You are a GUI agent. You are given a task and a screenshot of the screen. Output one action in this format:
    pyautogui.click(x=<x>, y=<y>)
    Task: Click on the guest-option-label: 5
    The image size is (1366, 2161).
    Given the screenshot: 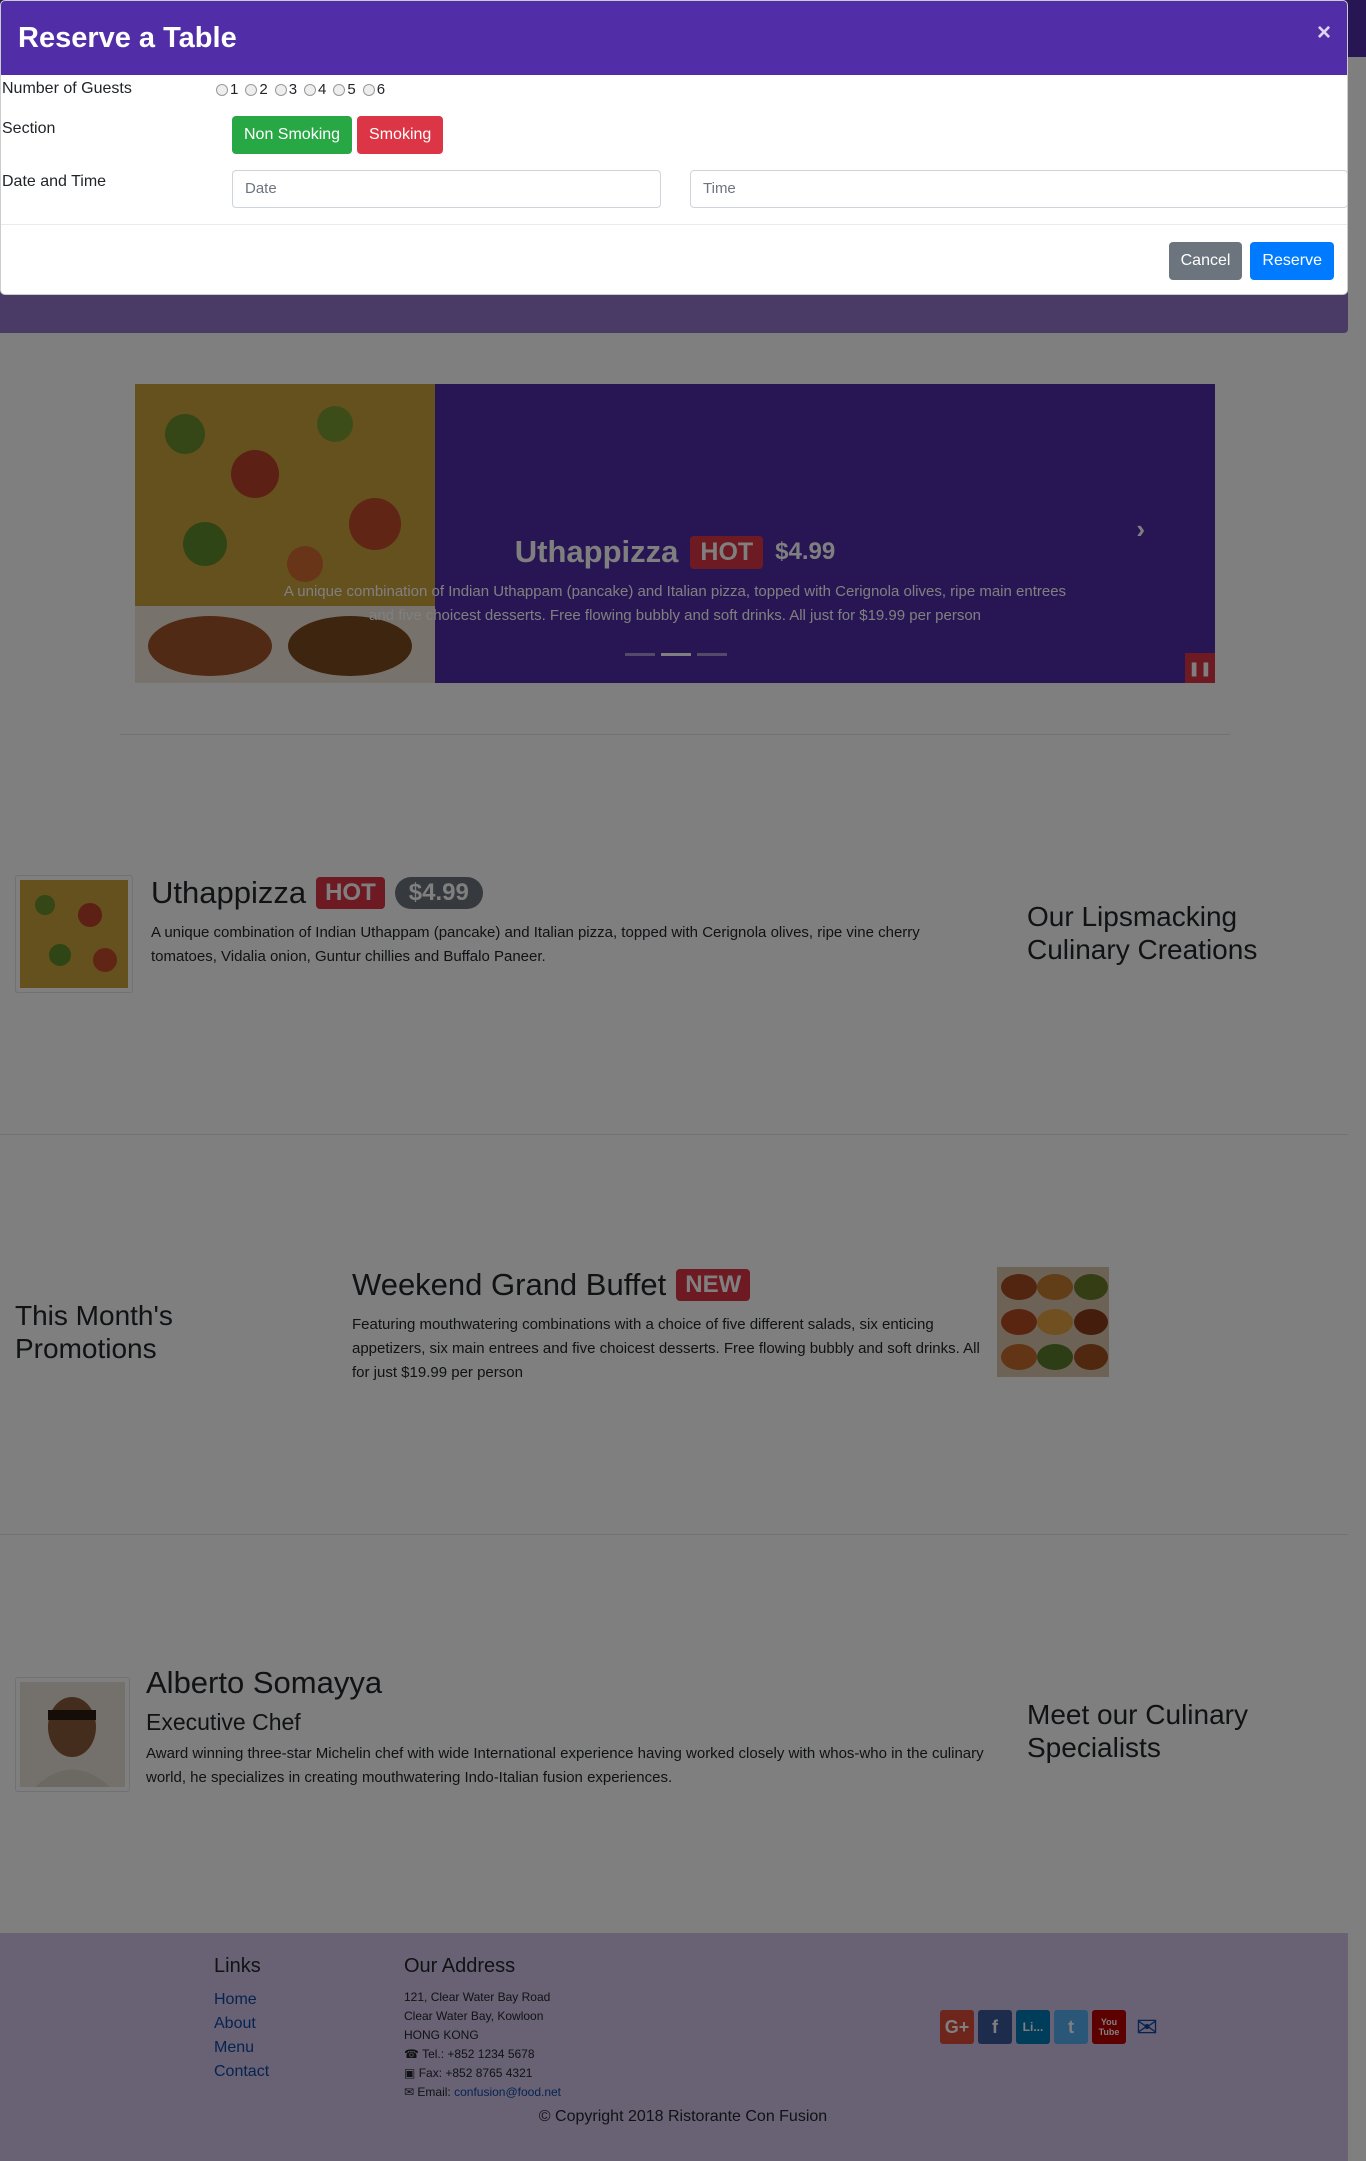 What is the action you would take?
    pyautogui.click(x=351, y=89)
    